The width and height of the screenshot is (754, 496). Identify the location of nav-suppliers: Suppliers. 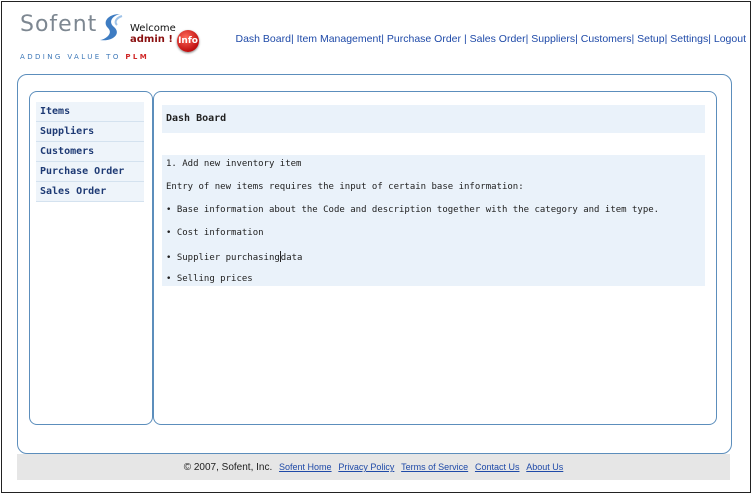
(553, 39).